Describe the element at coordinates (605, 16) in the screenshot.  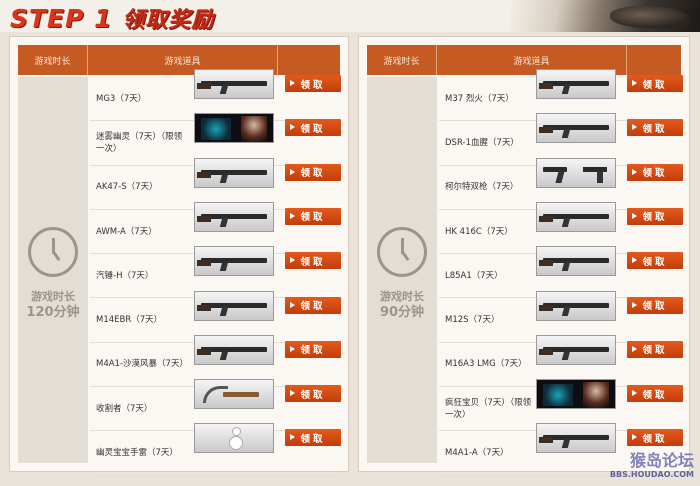
I see `header-banner-image` at that location.